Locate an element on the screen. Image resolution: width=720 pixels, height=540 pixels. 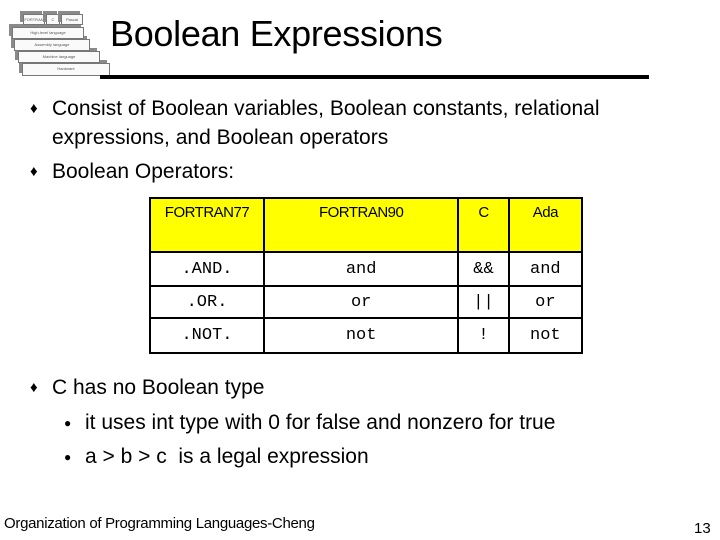
logo-layer: Pascal is located at coordinates (72, 19).